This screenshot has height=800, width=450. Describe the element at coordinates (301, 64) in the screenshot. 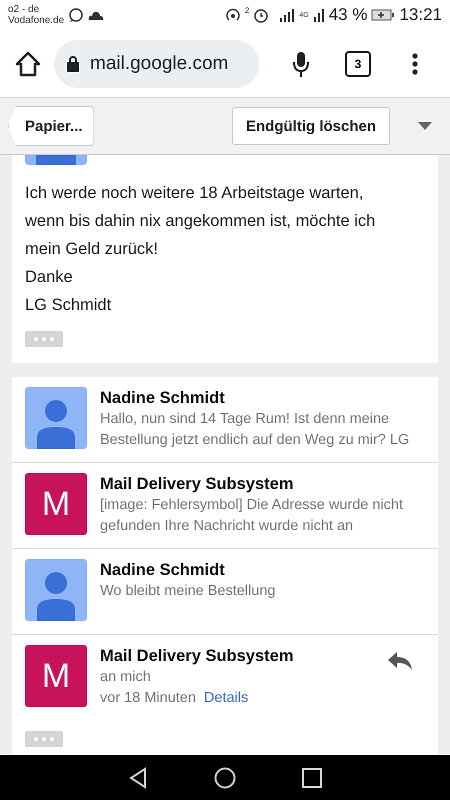

I see `microphone-icon` at that location.